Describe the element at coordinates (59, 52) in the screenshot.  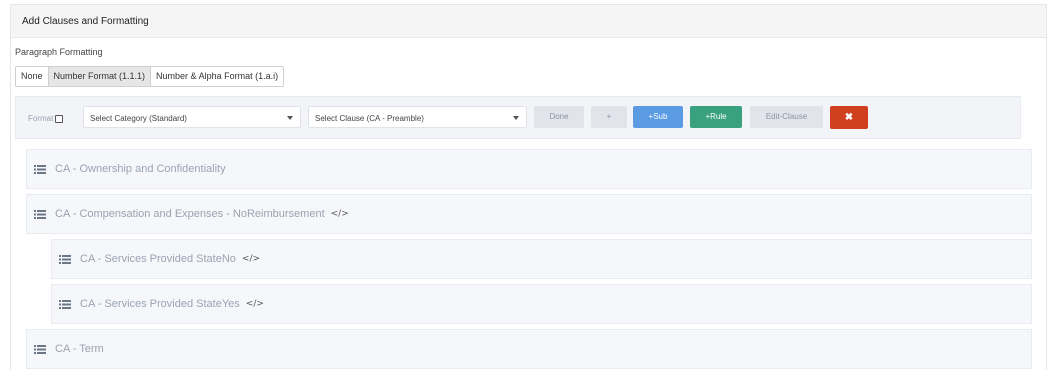
I see `paragraph-formatting-label: Paragraph Formatting` at that location.